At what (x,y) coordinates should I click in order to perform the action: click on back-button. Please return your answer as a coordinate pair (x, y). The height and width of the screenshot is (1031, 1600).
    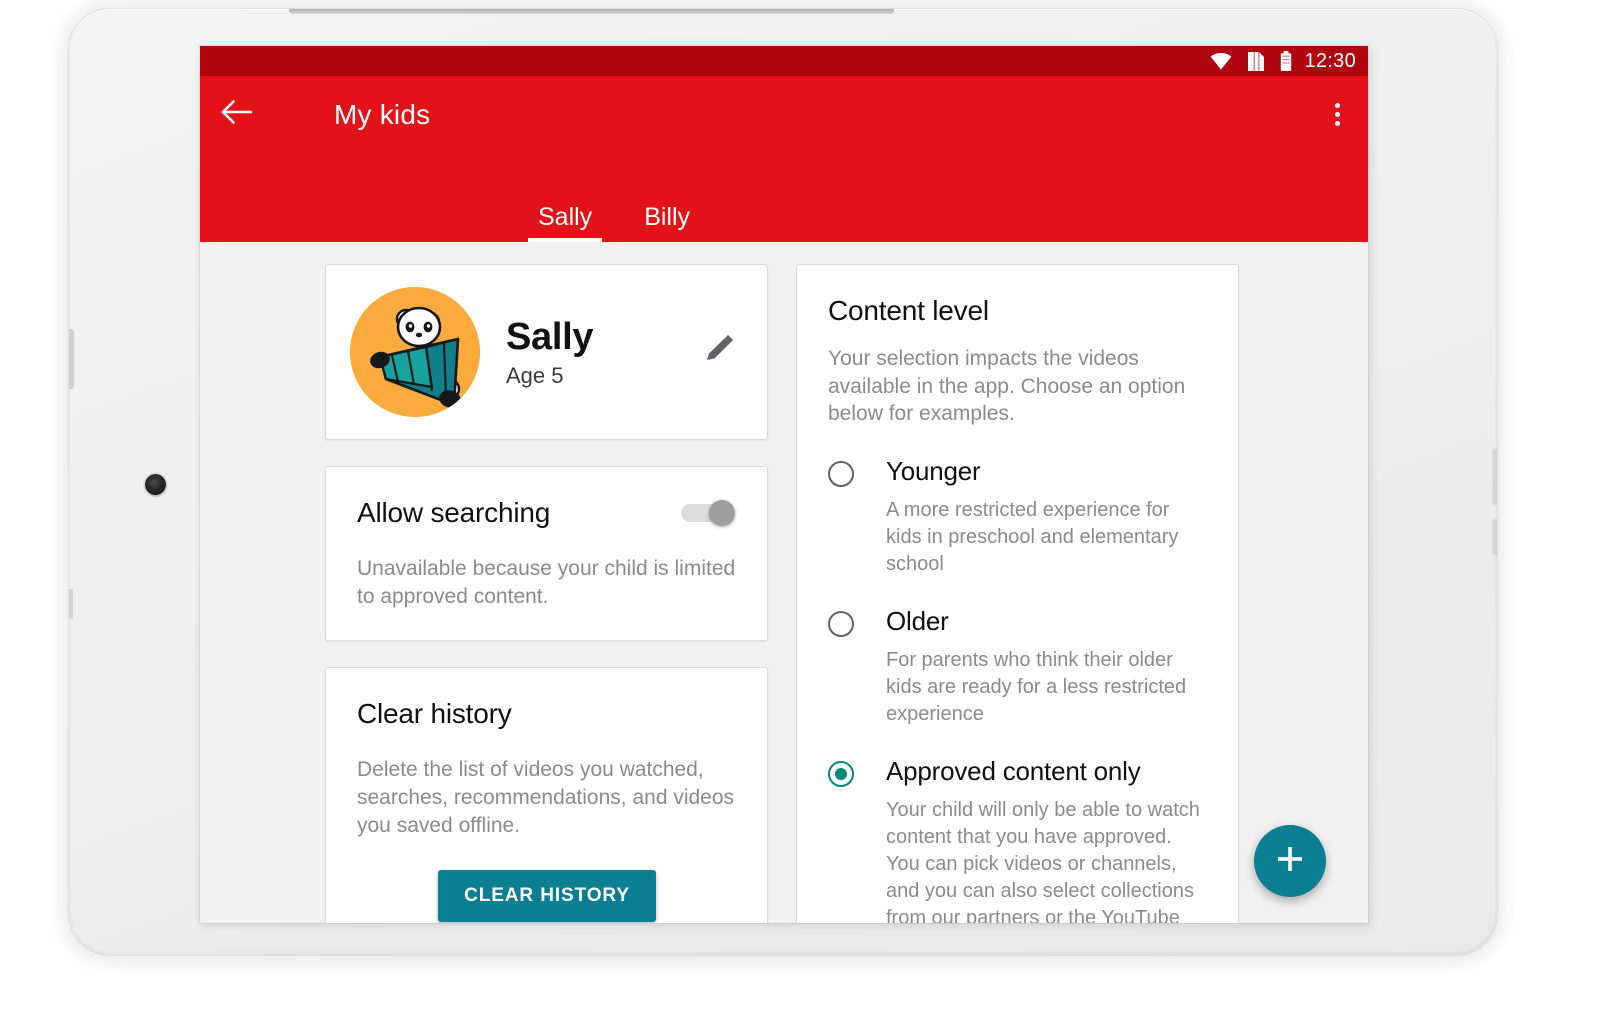
    Looking at the image, I should click on (236, 114).